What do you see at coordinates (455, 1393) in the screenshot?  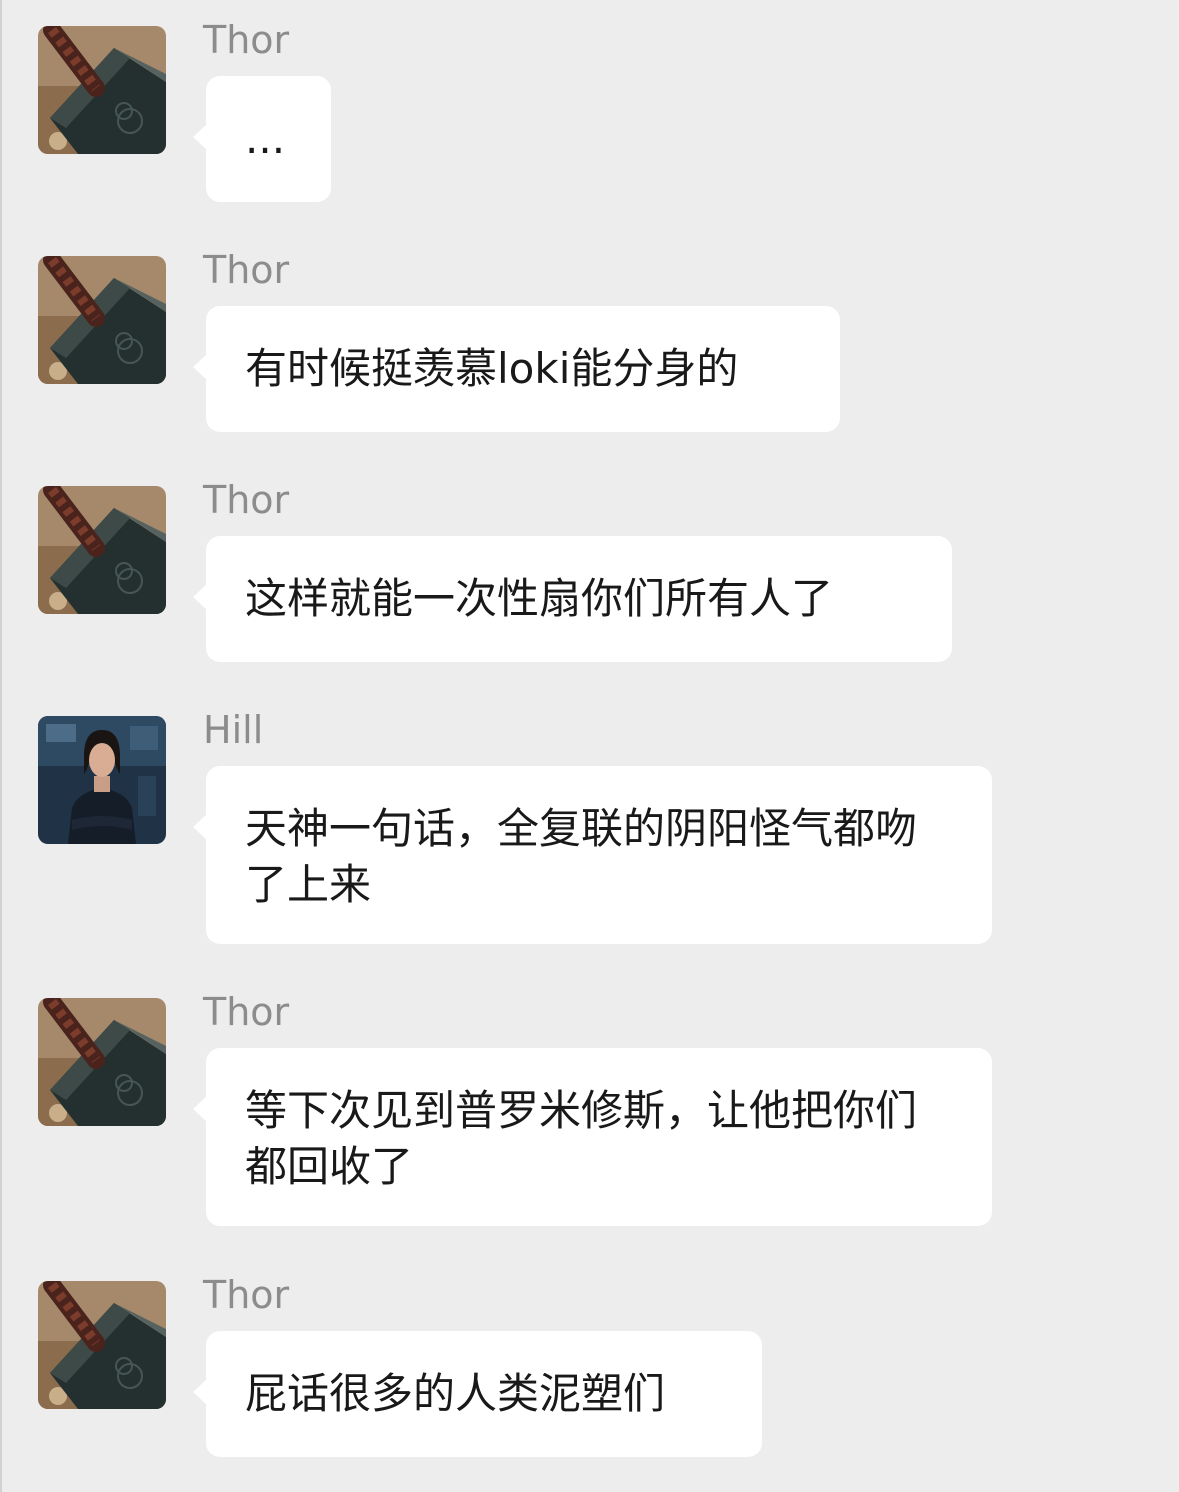 I see `message-text: 屁话很多的人类泥塑们` at bounding box center [455, 1393].